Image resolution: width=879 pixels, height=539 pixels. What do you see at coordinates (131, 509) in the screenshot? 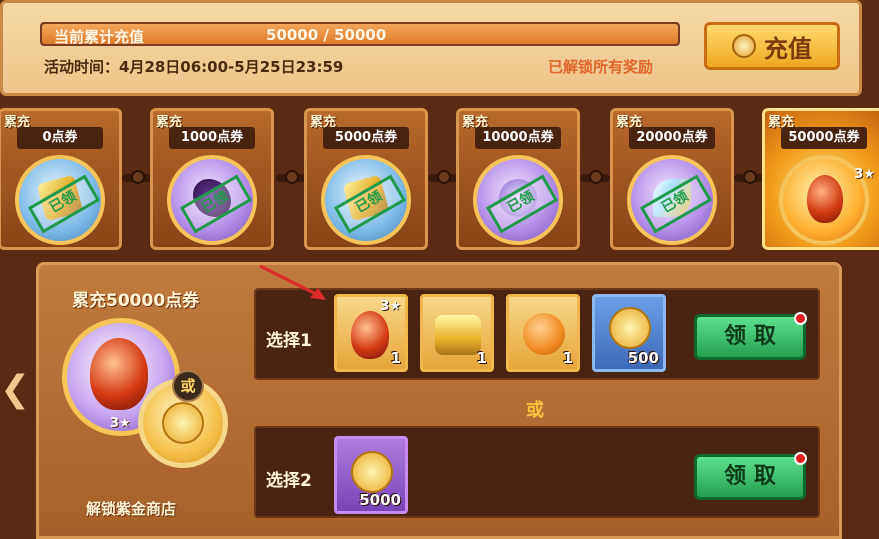
I see `unlock-shop-label: 解锁紫金商店` at bounding box center [131, 509].